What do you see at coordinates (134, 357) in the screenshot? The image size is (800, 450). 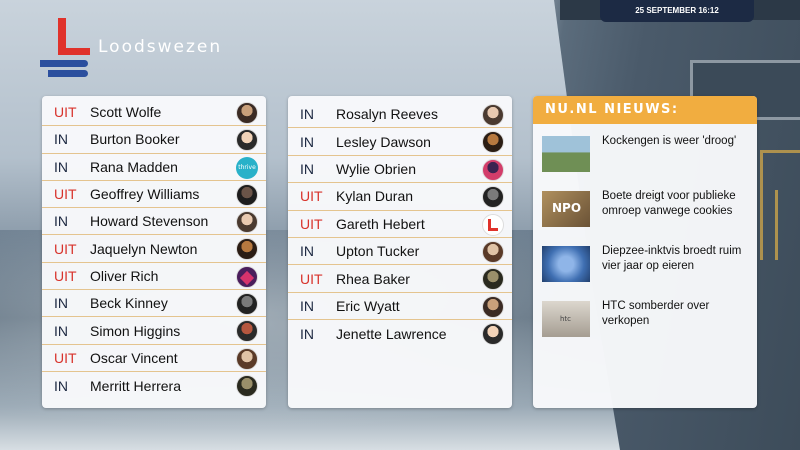 I see `person-name: Oscar Vincent` at bounding box center [134, 357].